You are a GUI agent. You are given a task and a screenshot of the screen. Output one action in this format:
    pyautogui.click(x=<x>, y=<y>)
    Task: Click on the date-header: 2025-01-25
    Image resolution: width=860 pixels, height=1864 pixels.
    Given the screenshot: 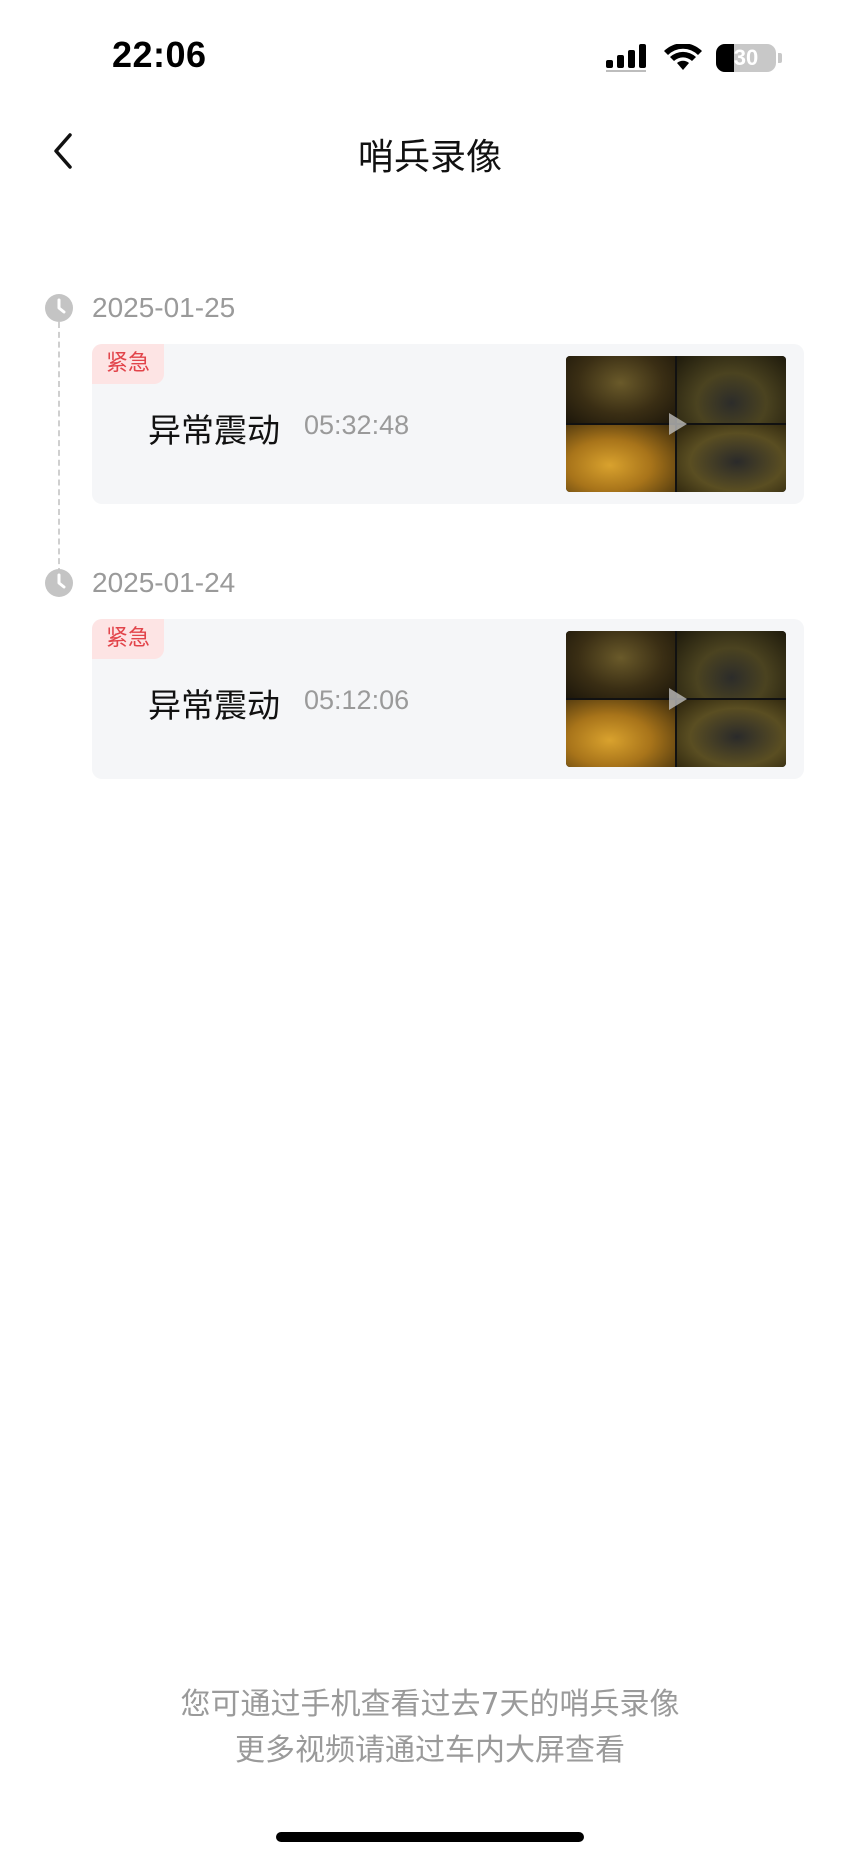 What is the action you would take?
    pyautogui.click(x=139, y=308)
    